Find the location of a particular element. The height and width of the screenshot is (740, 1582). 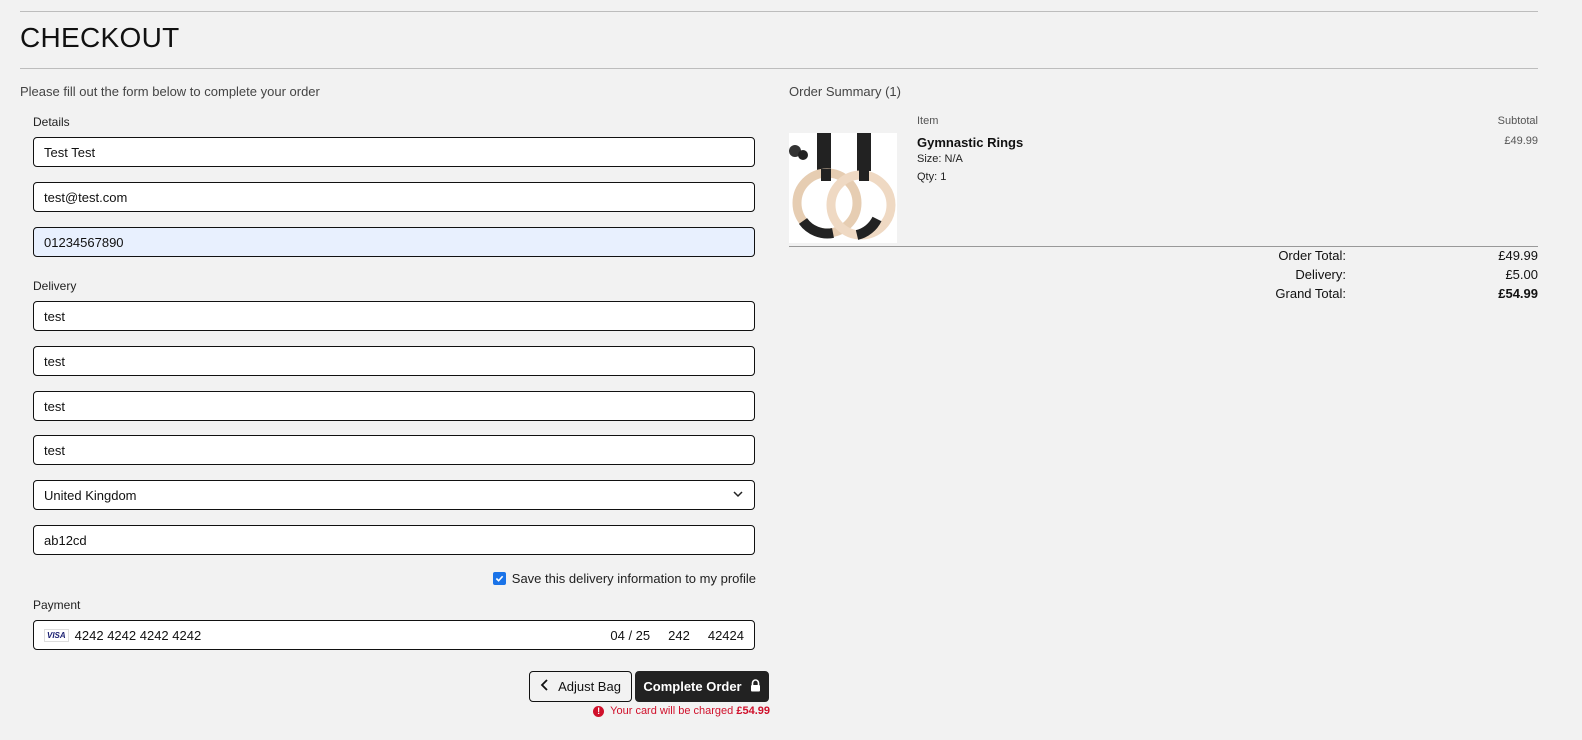

country-select-box: United Kingdom is located at coordinates (394, 495).